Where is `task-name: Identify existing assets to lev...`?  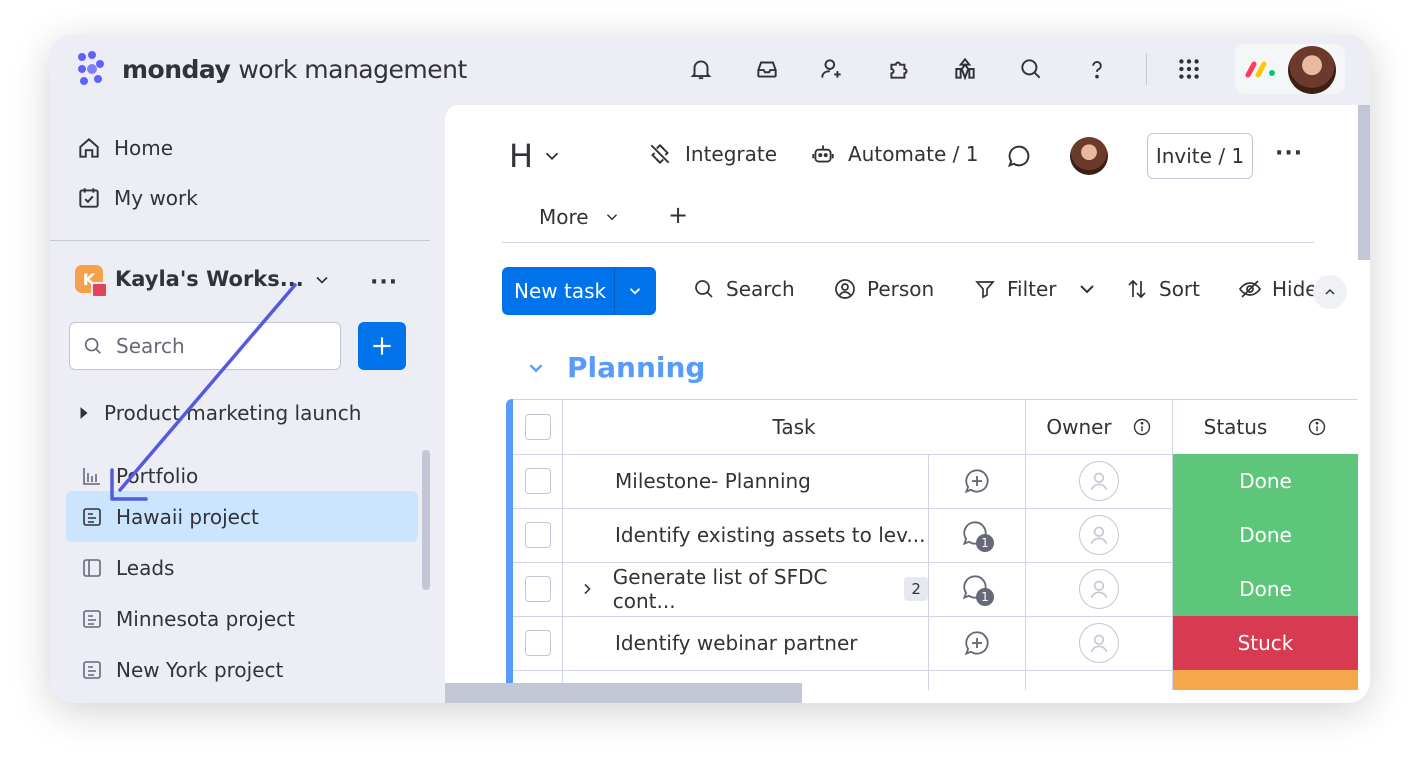 task-name: Identify existing assets to lev... is located at coordinates (770, 535).